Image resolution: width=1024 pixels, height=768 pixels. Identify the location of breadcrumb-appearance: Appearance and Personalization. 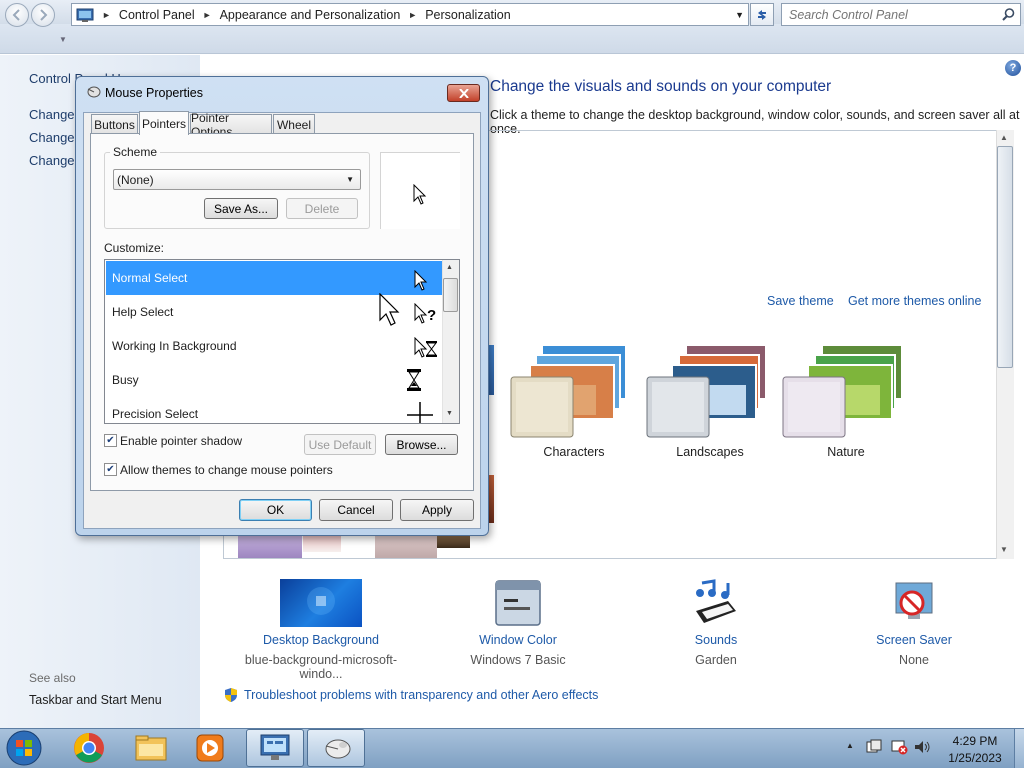
(310, 15).